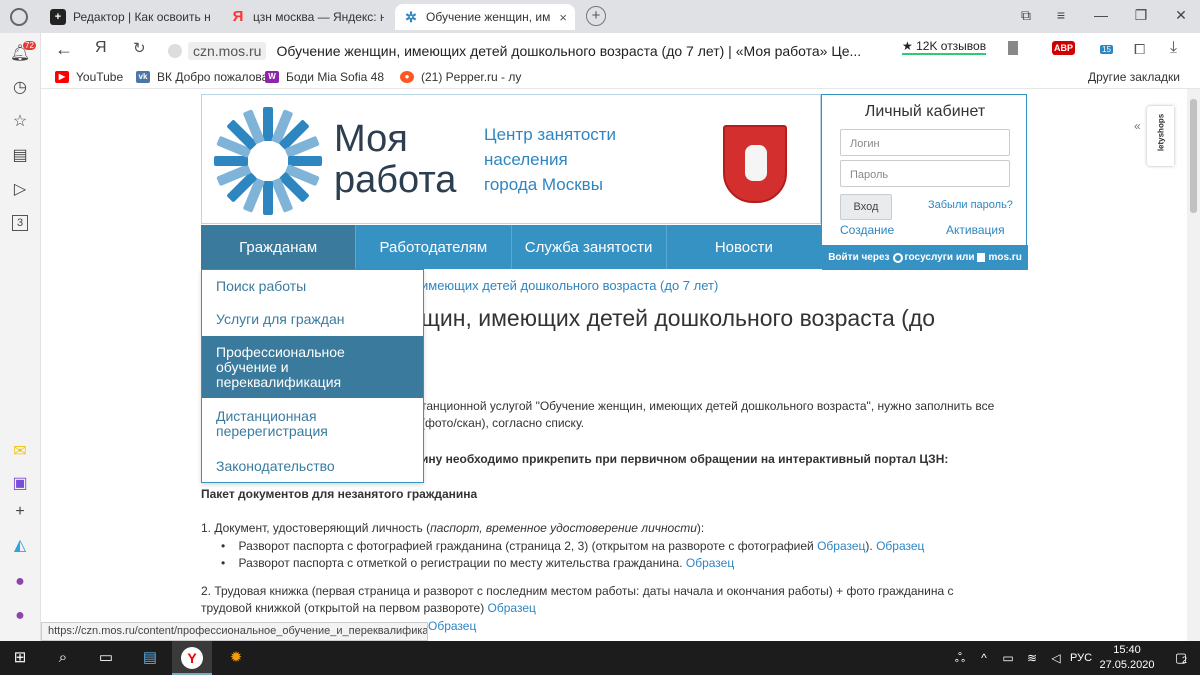  I want to click on menu-item-job-search: Поиск работы, so click(312, 286).